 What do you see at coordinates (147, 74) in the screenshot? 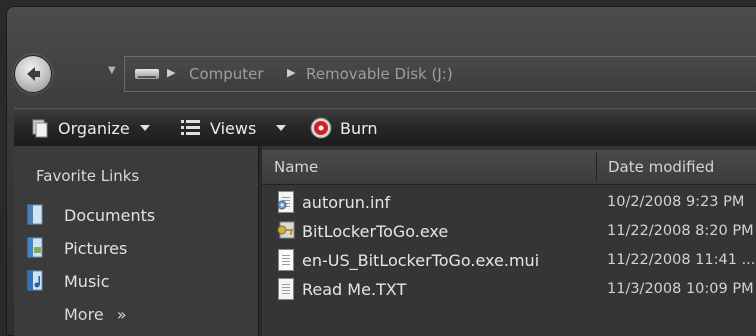
I see `drive-icon` at bounding box center [147, 74].